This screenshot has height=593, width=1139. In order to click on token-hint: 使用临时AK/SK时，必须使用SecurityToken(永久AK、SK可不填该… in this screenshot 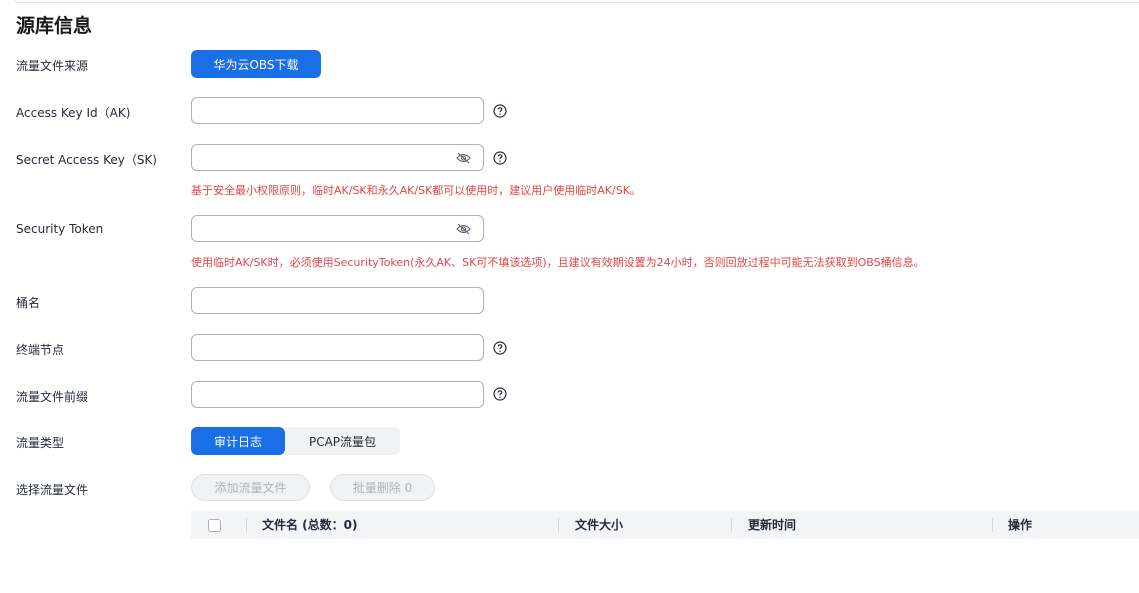, I will do `click(558, 262)`.